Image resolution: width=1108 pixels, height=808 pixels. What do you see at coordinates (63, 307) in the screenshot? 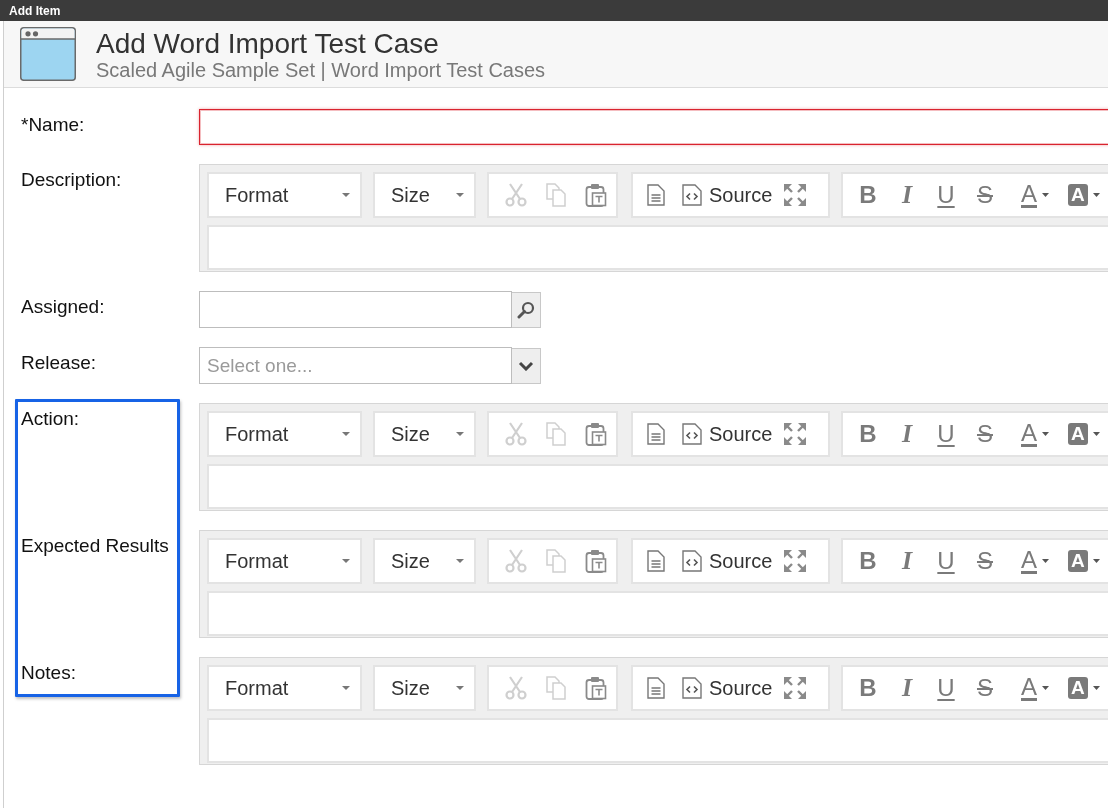
I see `field-label: Assigned:` at bounding box center [63, 307].